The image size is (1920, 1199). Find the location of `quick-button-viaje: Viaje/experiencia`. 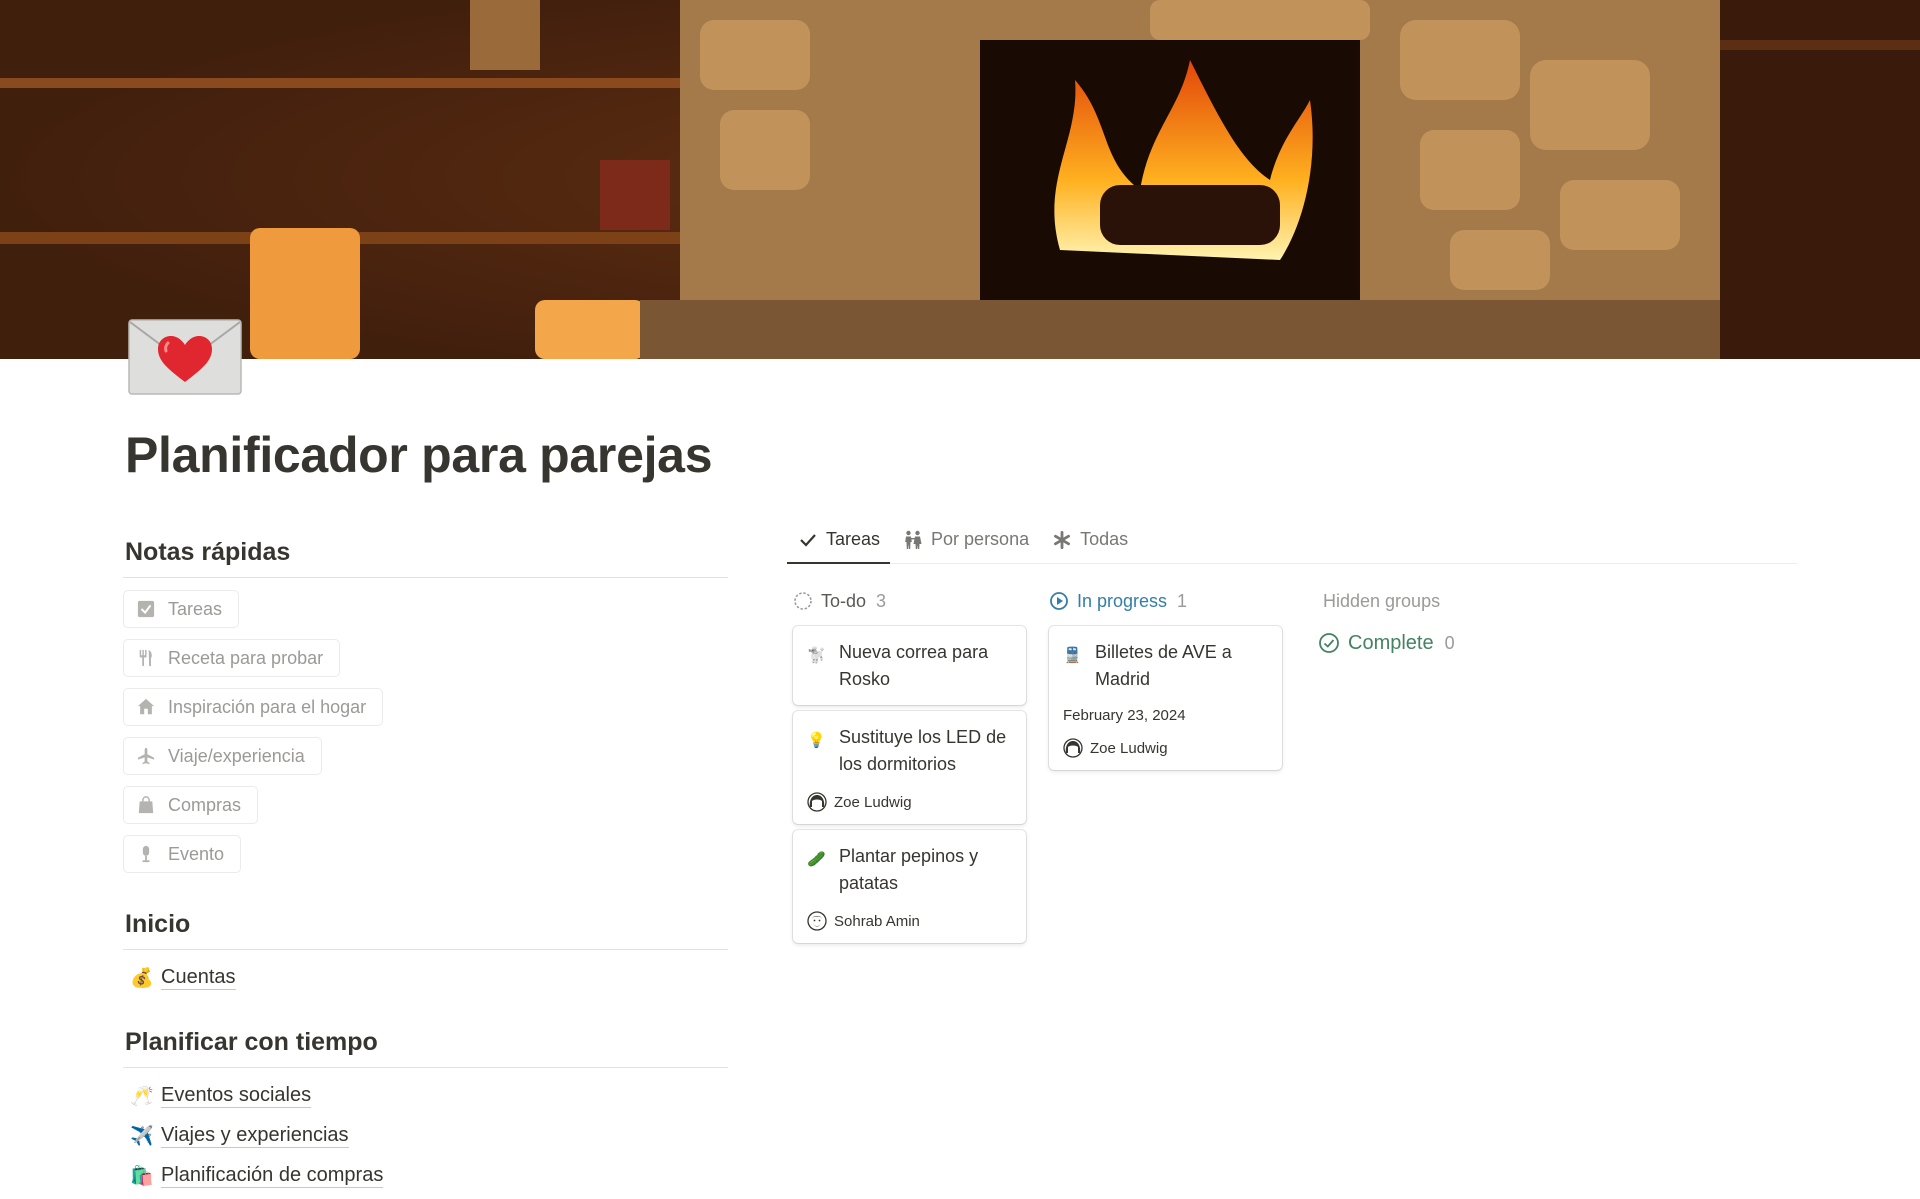

quick-button-viaje: Viaje/experiencia is located at coordinates (222, 756).